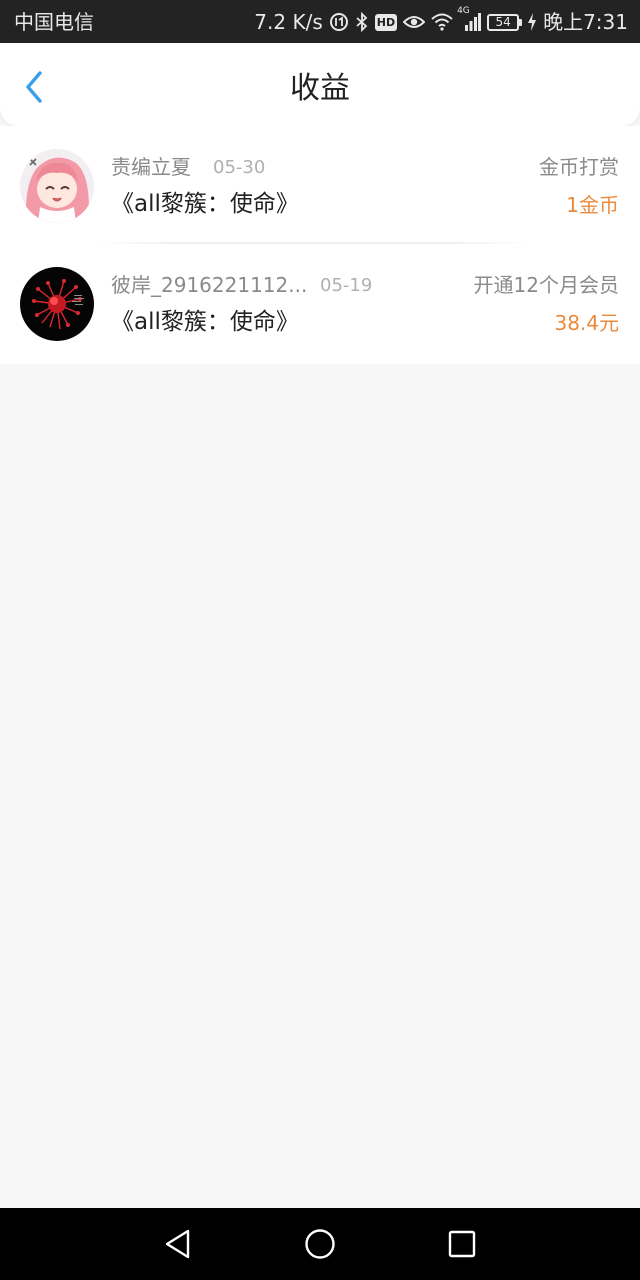 The image size is (640, 1280). Describe the element at coordinates (592, 205) in the screenshot. I see `income-amount: 1金币` at that location.